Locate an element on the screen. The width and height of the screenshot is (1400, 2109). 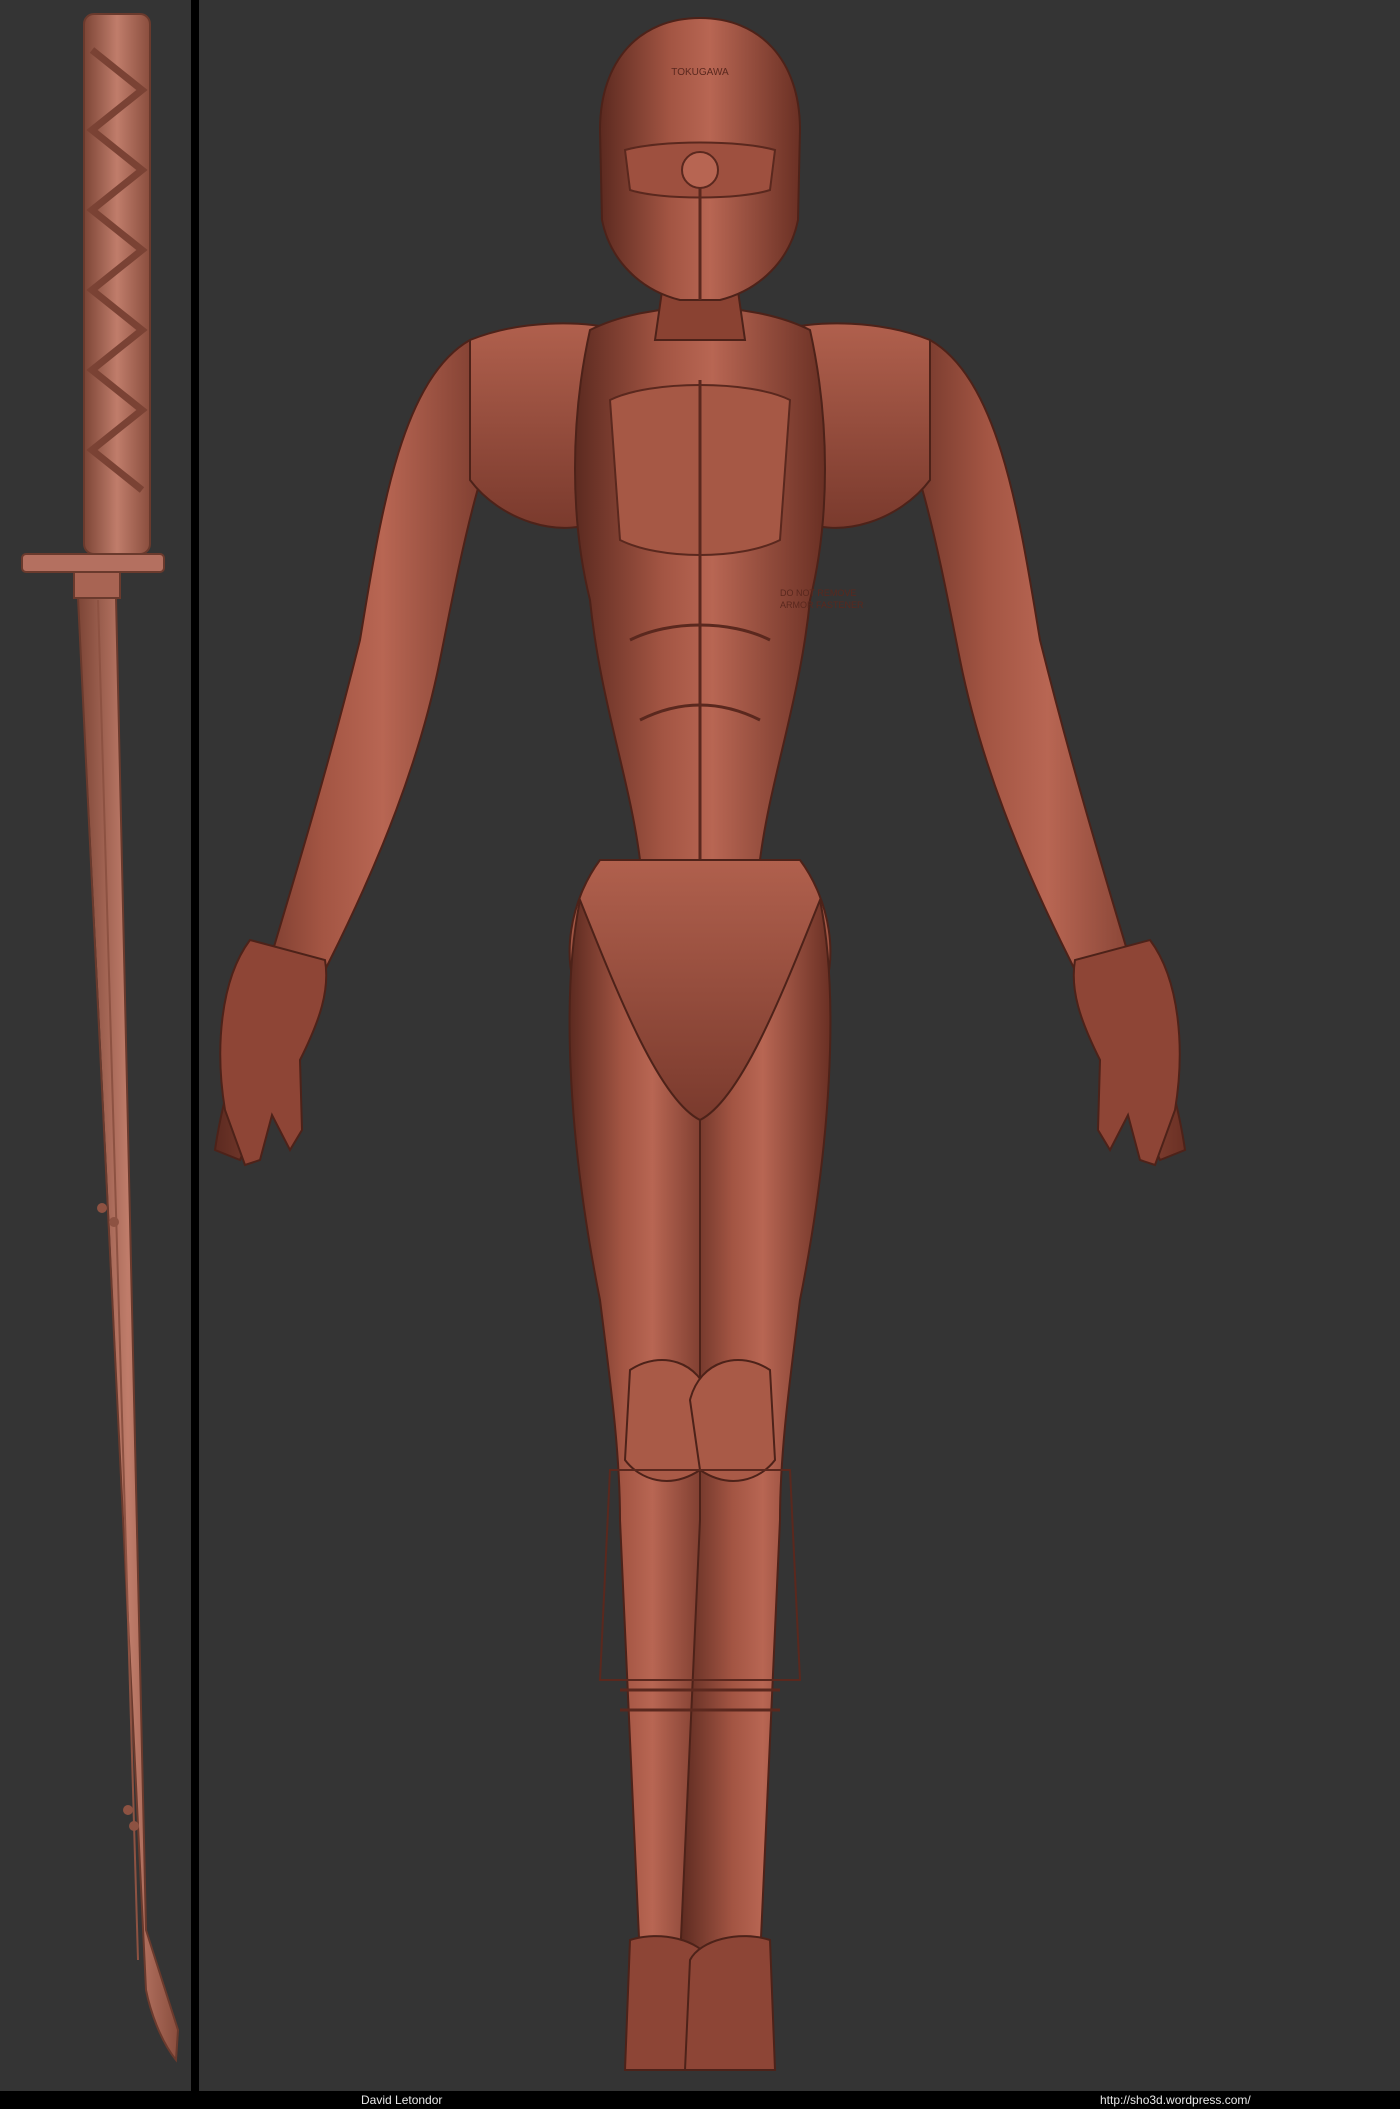
katana is located at coordinates (100, 1038).